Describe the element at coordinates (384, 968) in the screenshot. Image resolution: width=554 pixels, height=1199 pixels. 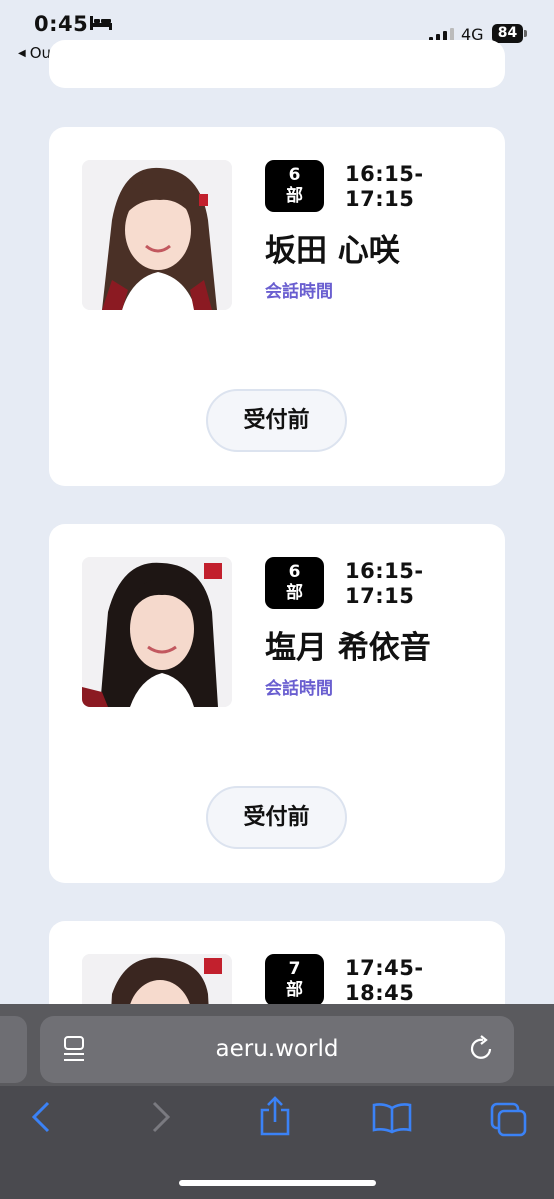
I see `time-start: 17:45-` at that location.